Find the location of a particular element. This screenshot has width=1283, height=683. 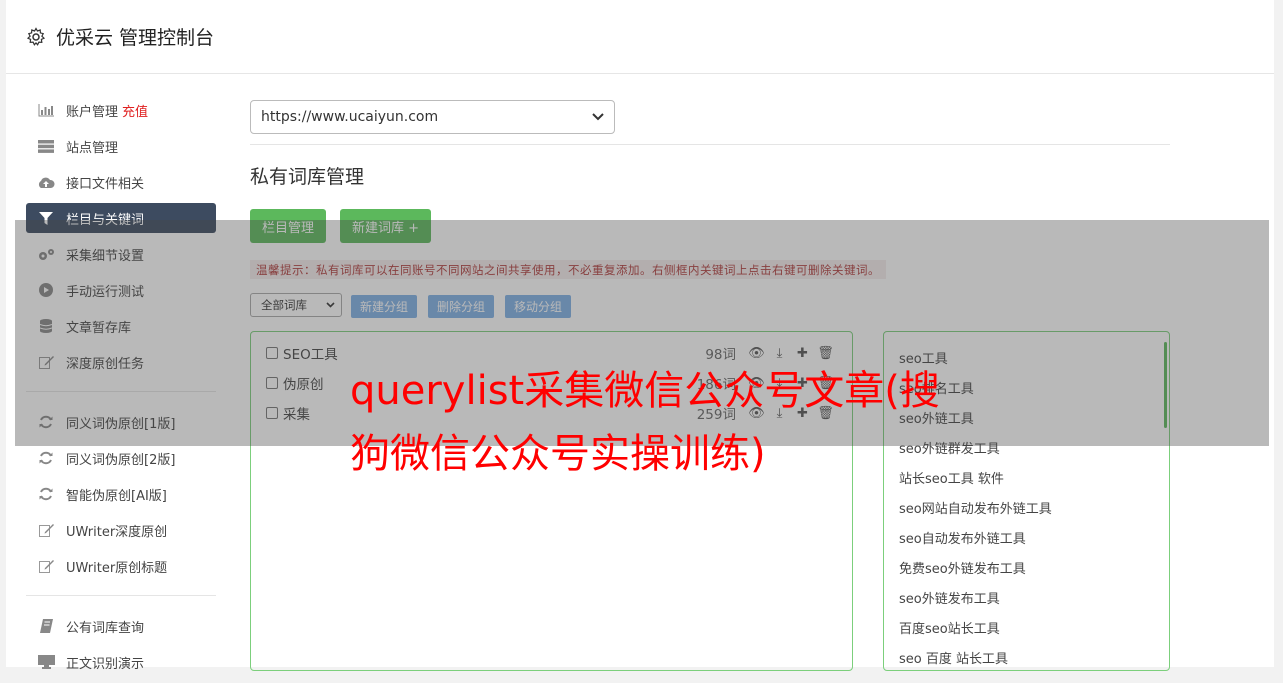

sidebar-divider is located at coordinates (121, 595).